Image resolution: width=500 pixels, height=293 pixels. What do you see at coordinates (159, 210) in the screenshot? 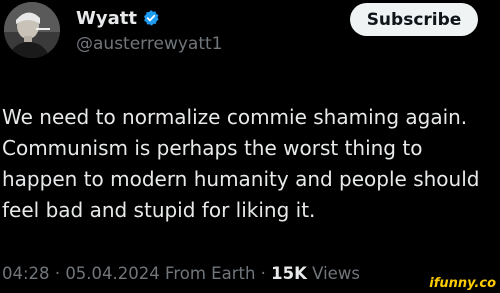
I see `tweet-line: feel bad and stupid for liking it.` at bounding box center [159, 210].